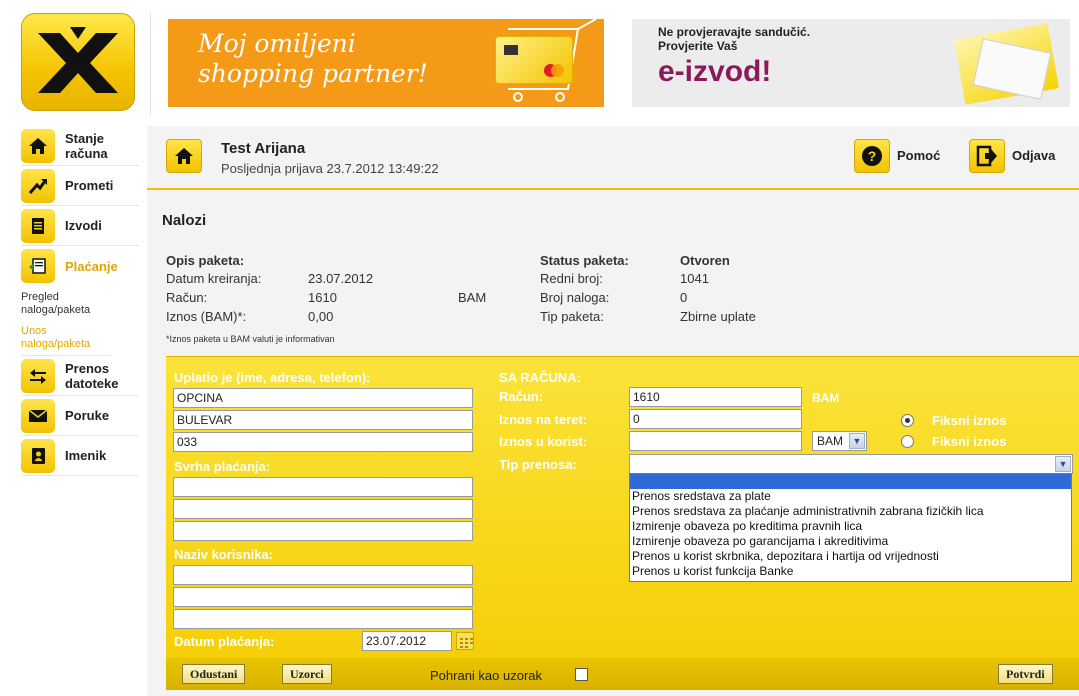 This screenshot has width=1079, height=696. I want to click on account-label: Račun:, so click(187, 297).